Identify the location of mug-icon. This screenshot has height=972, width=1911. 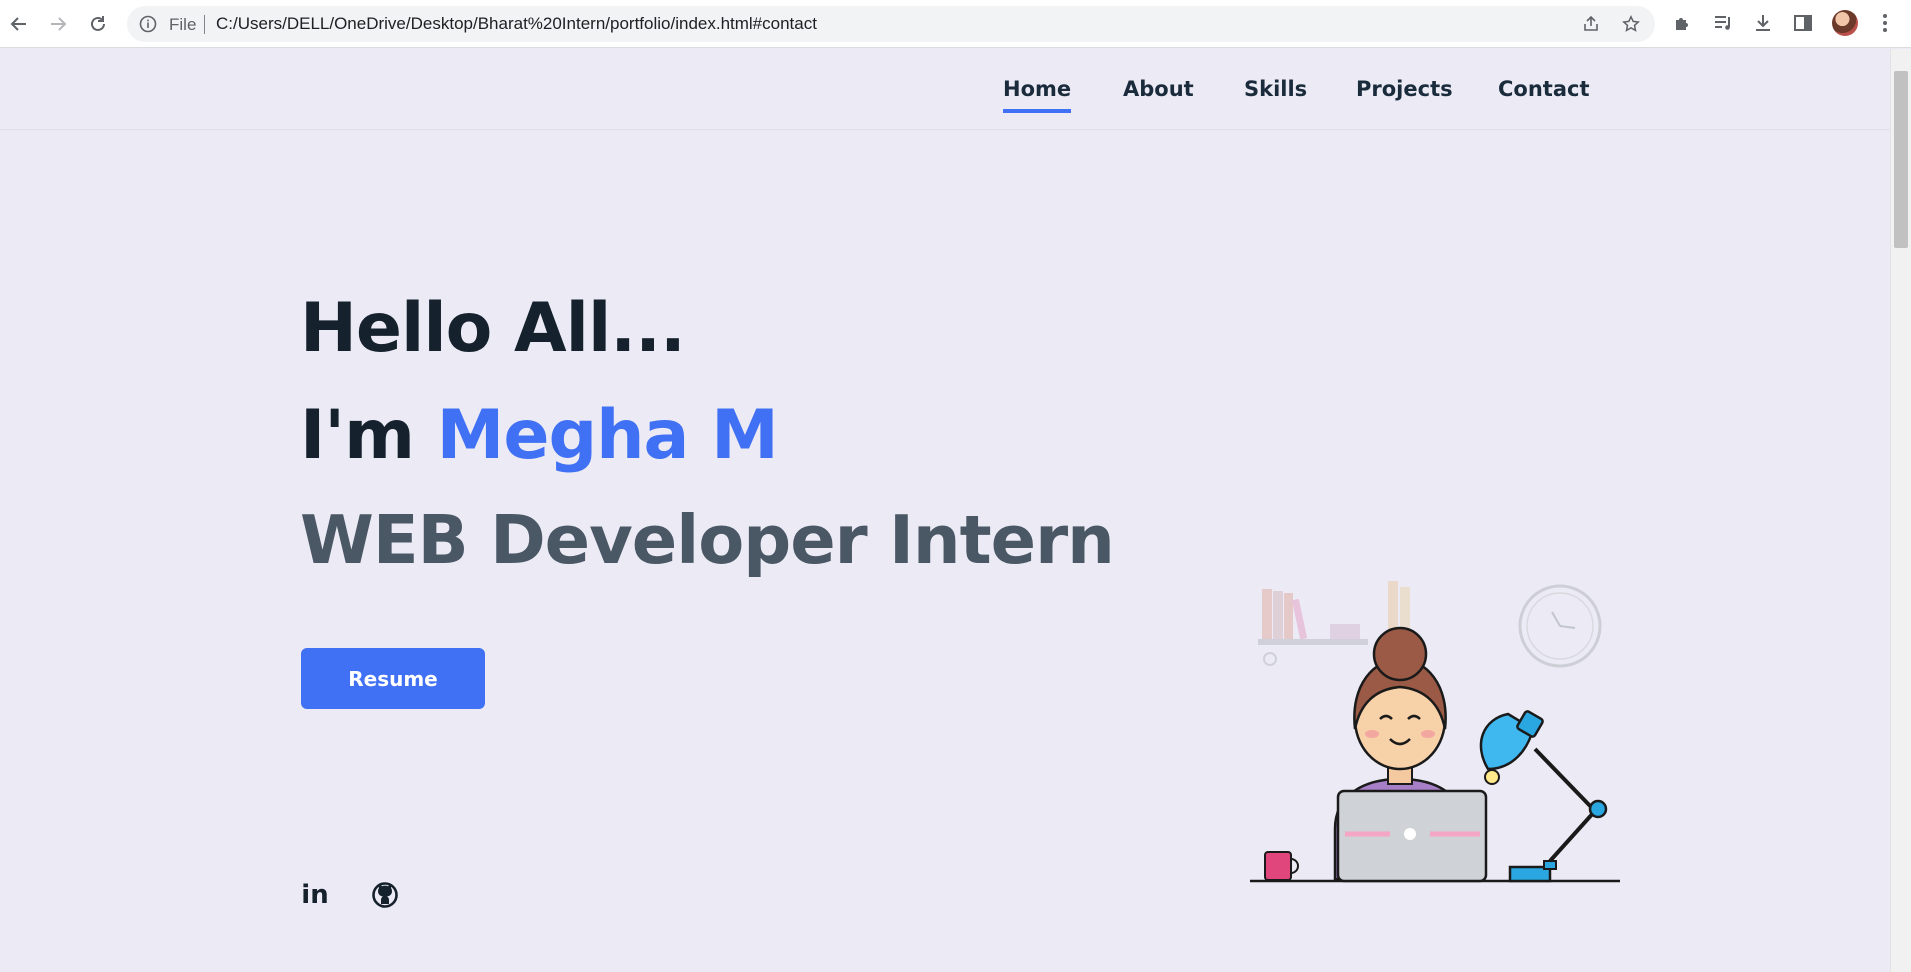
(1281, 866).